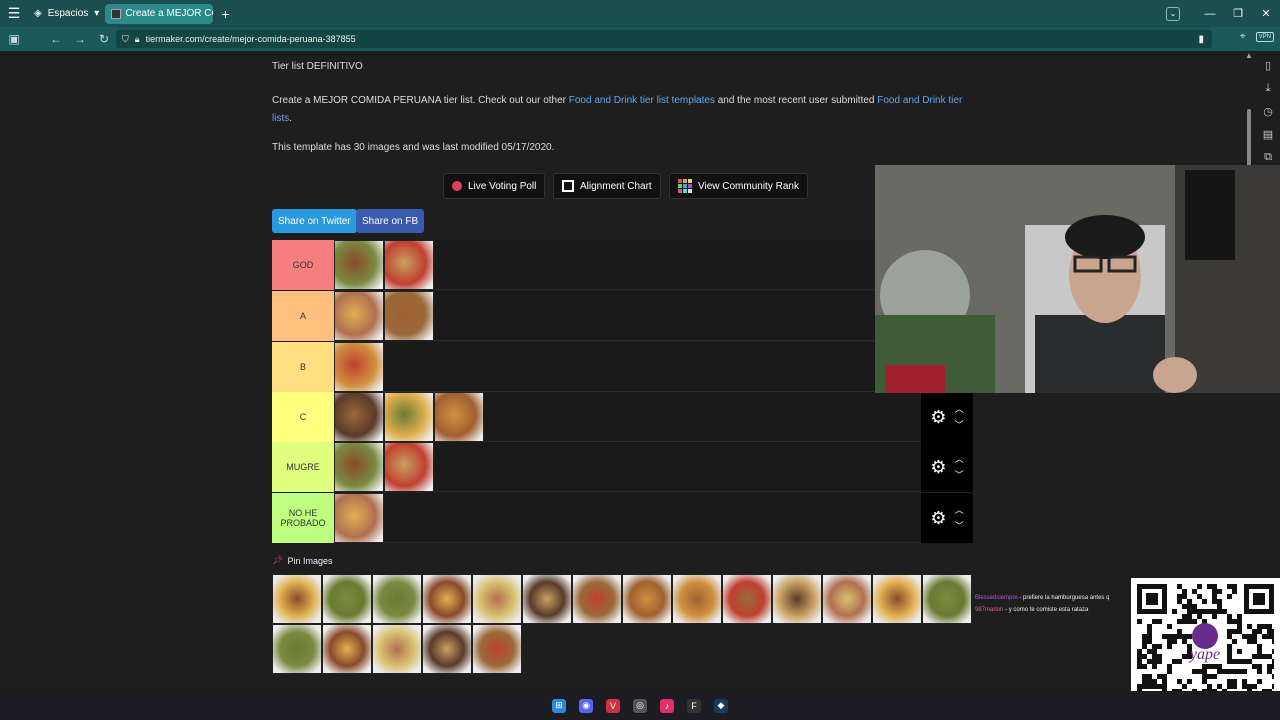  What do you see at coordinates (559, 705) in the screenshot?
I see `windows-start-icon: ⊞` at bounding box center [559, 705].